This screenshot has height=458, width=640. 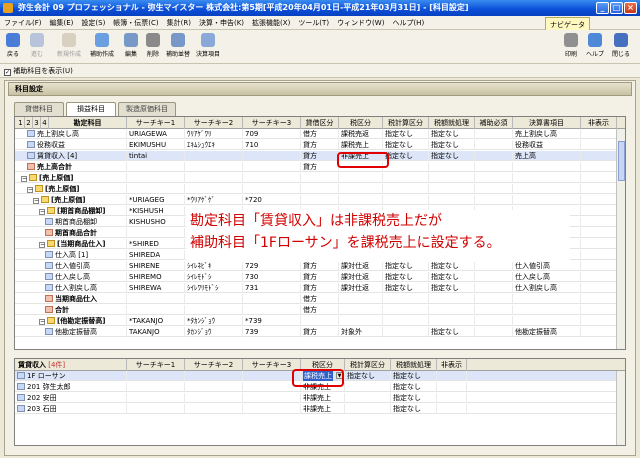 I want to click on cell-name: 仕入高 [1], so click(x=85, y=255).